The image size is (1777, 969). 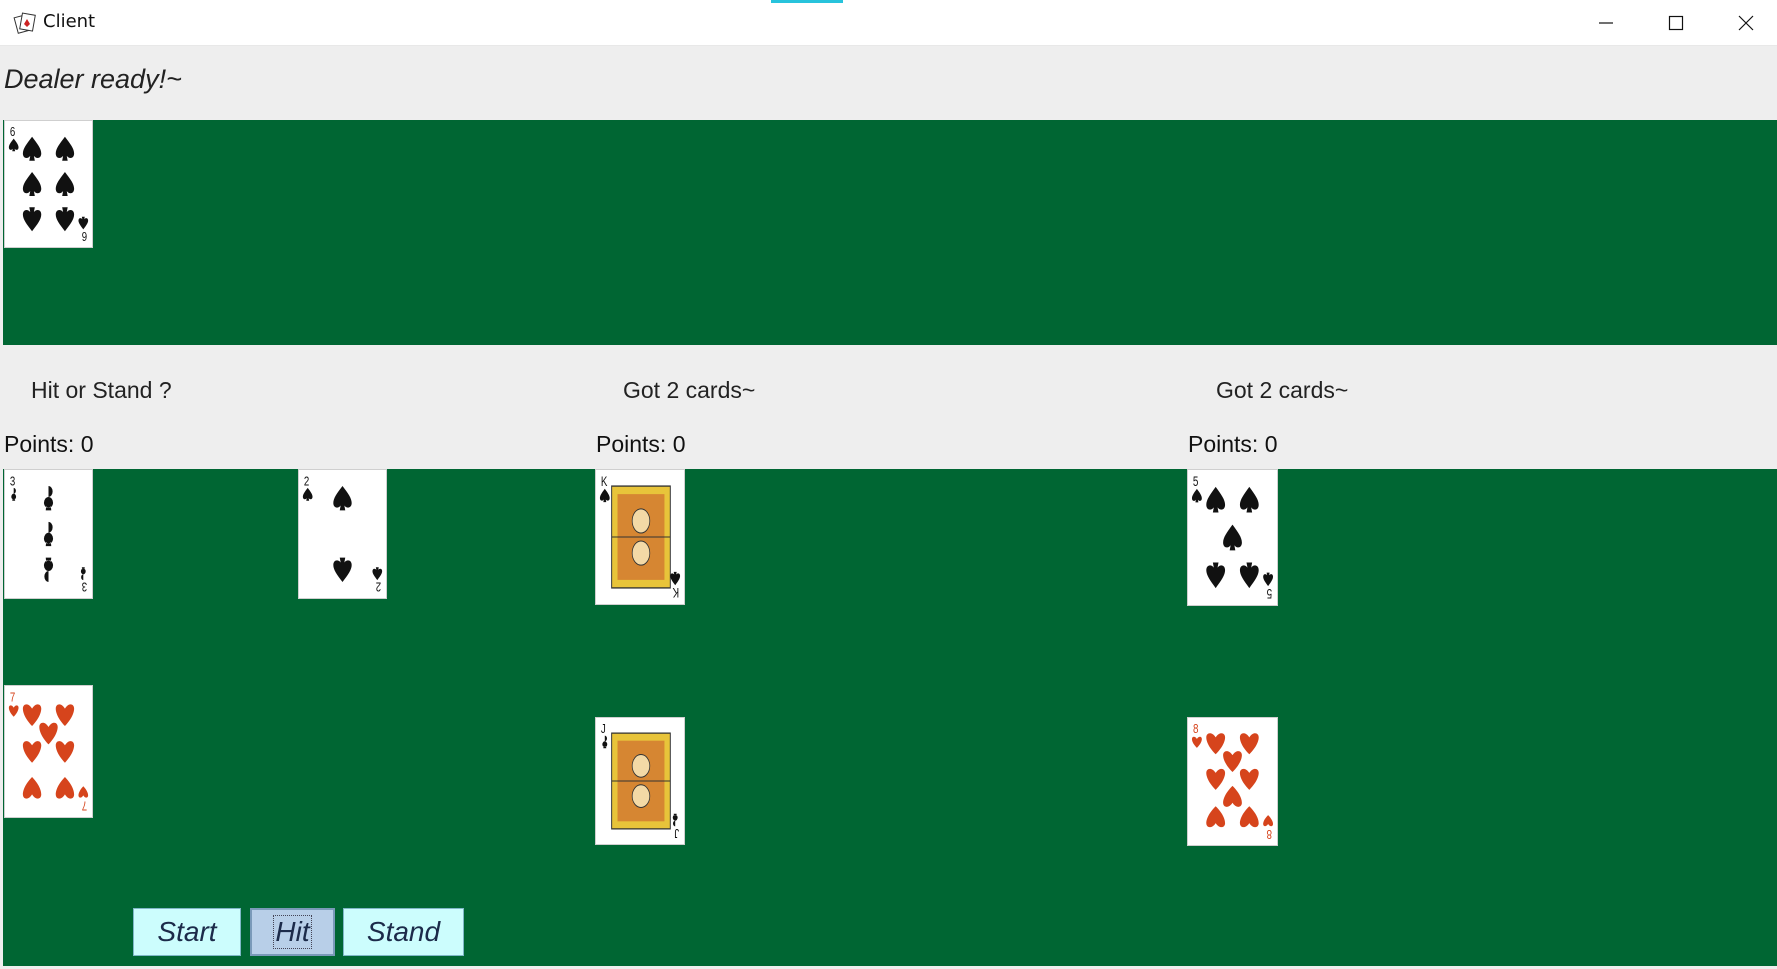 I want to click on maximize-button, so click(x=1676, y=22).